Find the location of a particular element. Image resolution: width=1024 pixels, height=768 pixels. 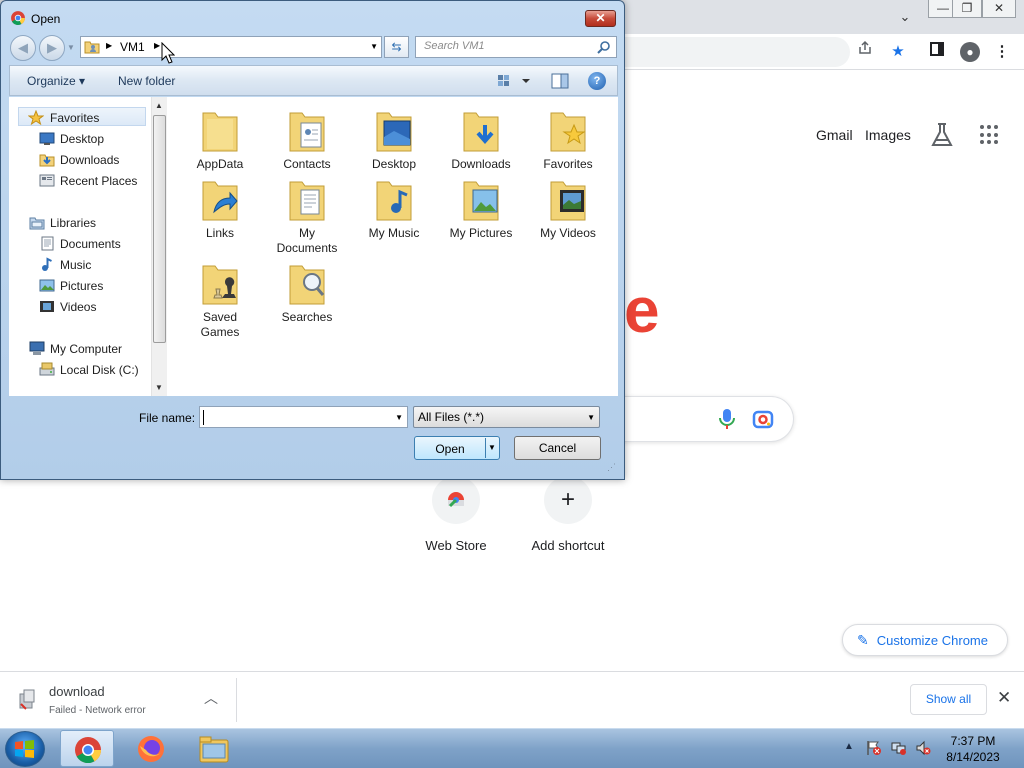

folder-contacts: Contacts is located at coordinates (307, 137).